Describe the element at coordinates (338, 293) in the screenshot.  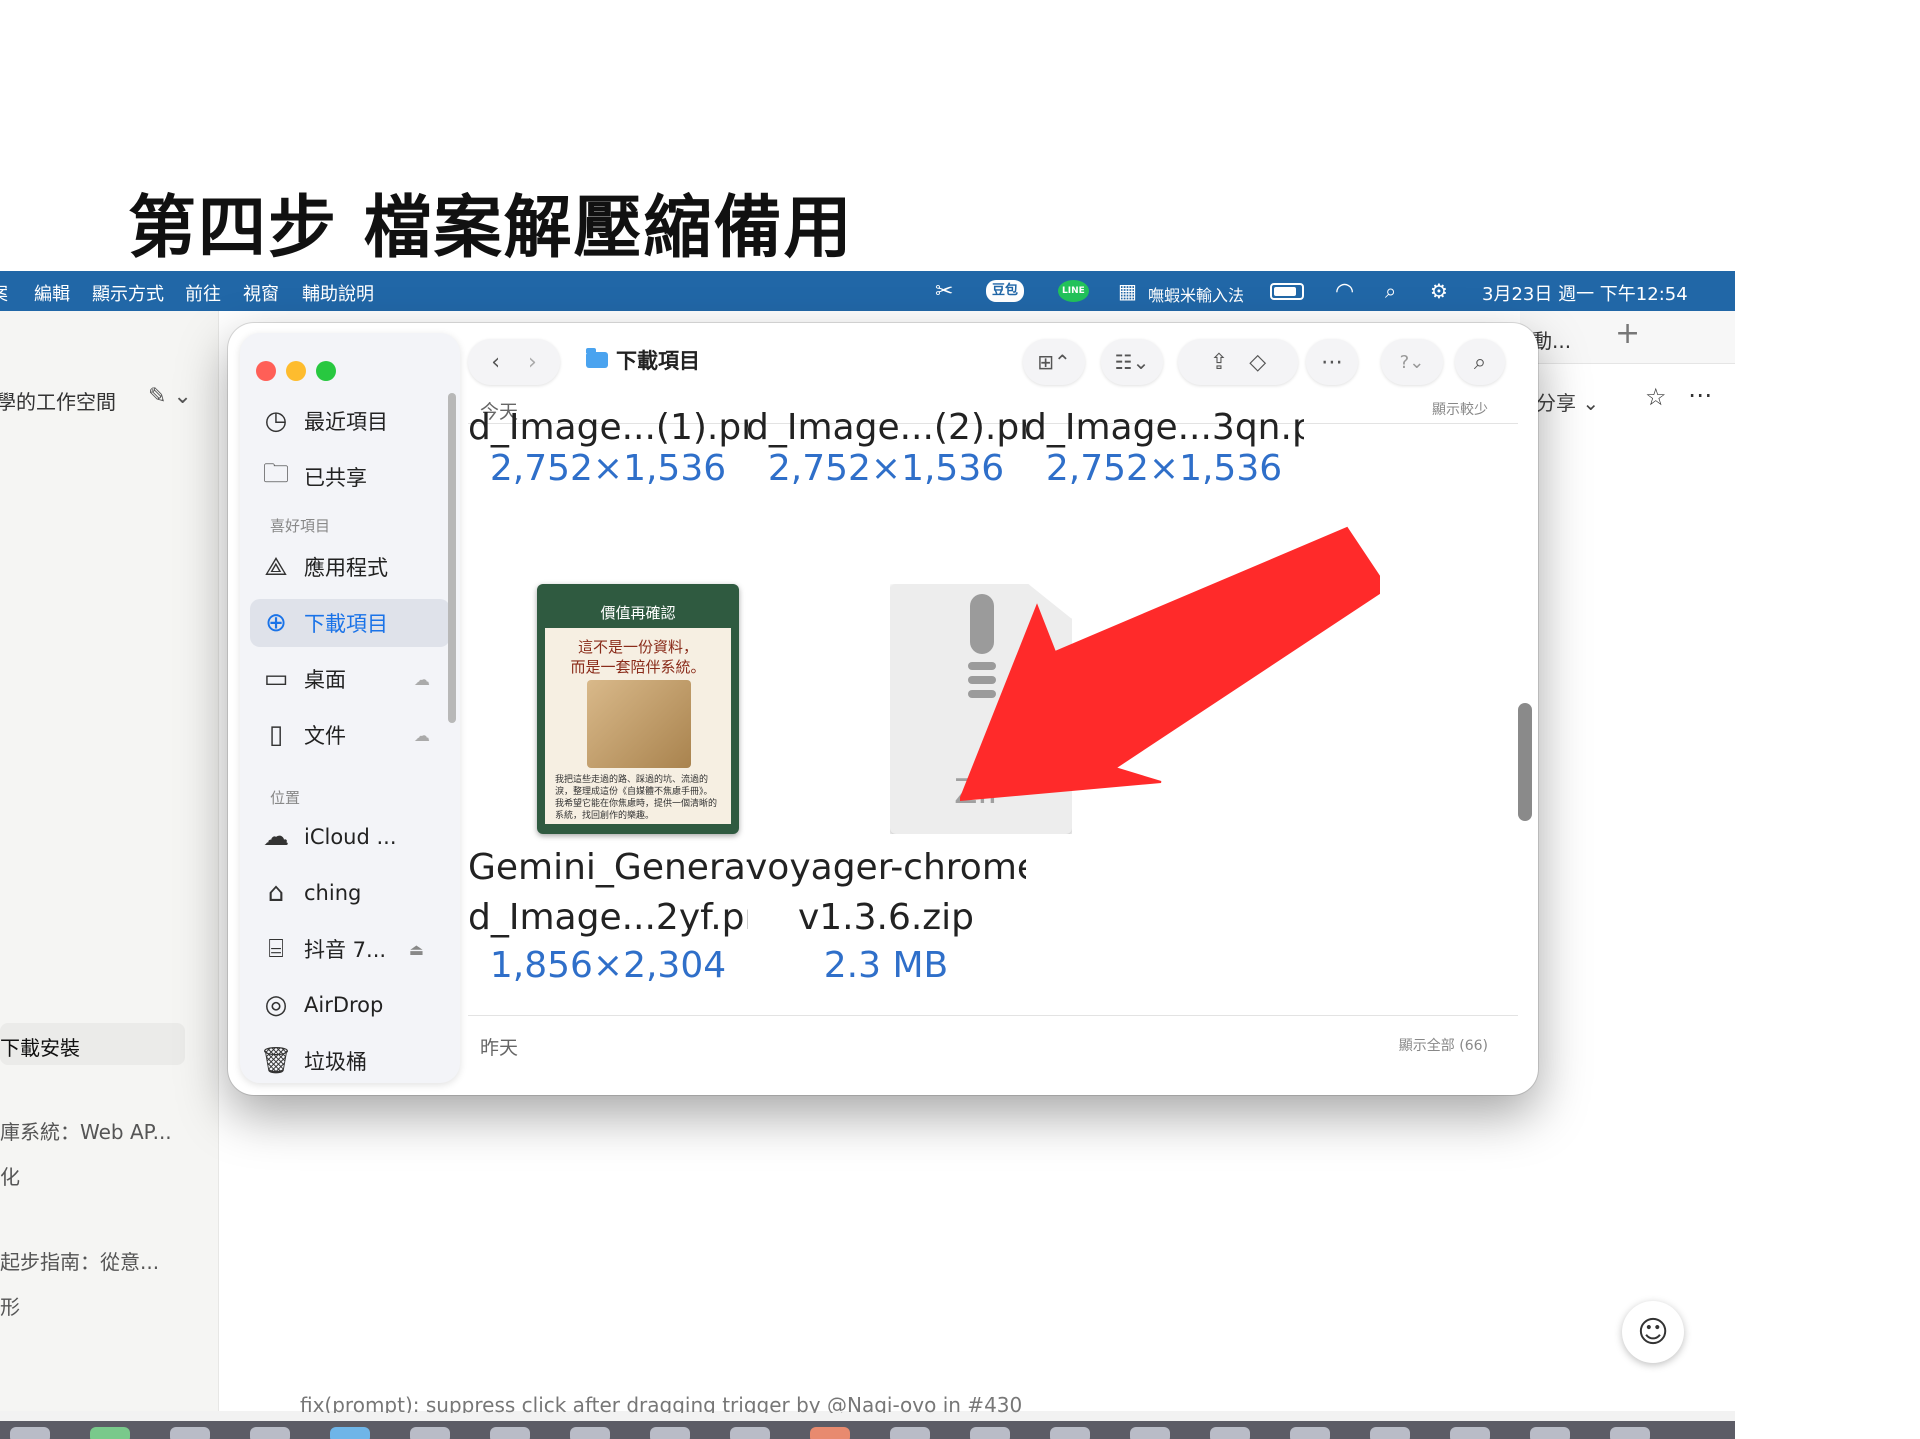
I see `menu-help: 輔助說明` at that location.